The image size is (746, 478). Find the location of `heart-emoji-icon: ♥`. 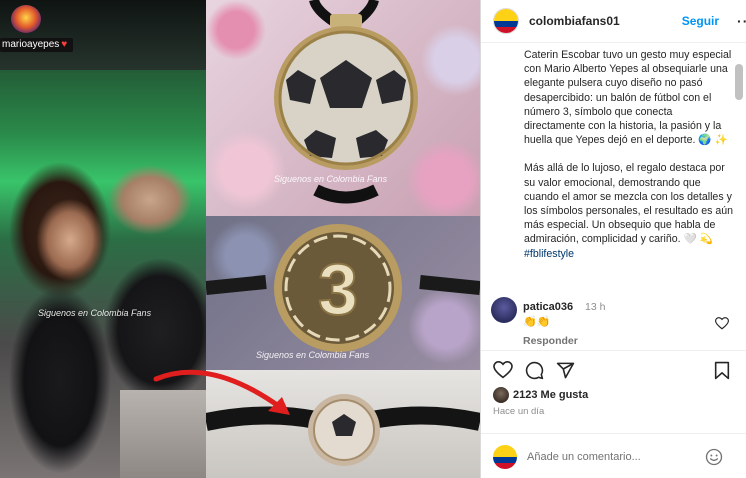

heart-emoji-icon: ♥ is located at coordinates (64, 44).